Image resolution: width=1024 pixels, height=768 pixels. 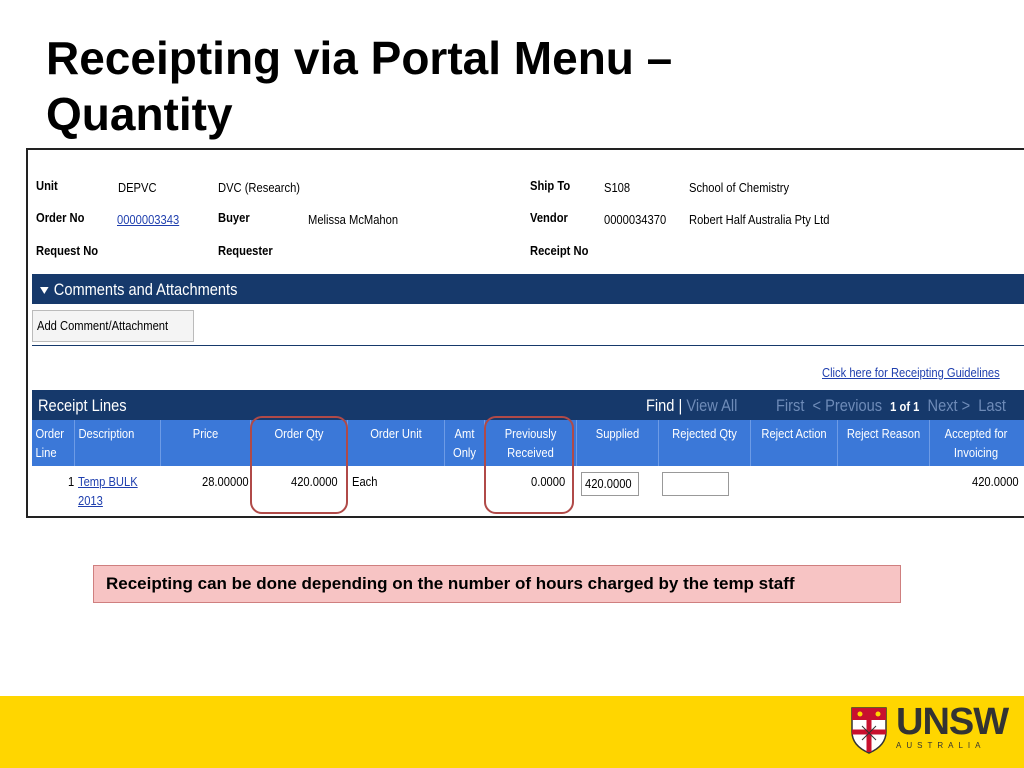 What do you see at coordinates (359, 58) in the screenshot?
I see `slide-title-line-1: Receipting via Portal Menu –` at bounding box center [359, 58].